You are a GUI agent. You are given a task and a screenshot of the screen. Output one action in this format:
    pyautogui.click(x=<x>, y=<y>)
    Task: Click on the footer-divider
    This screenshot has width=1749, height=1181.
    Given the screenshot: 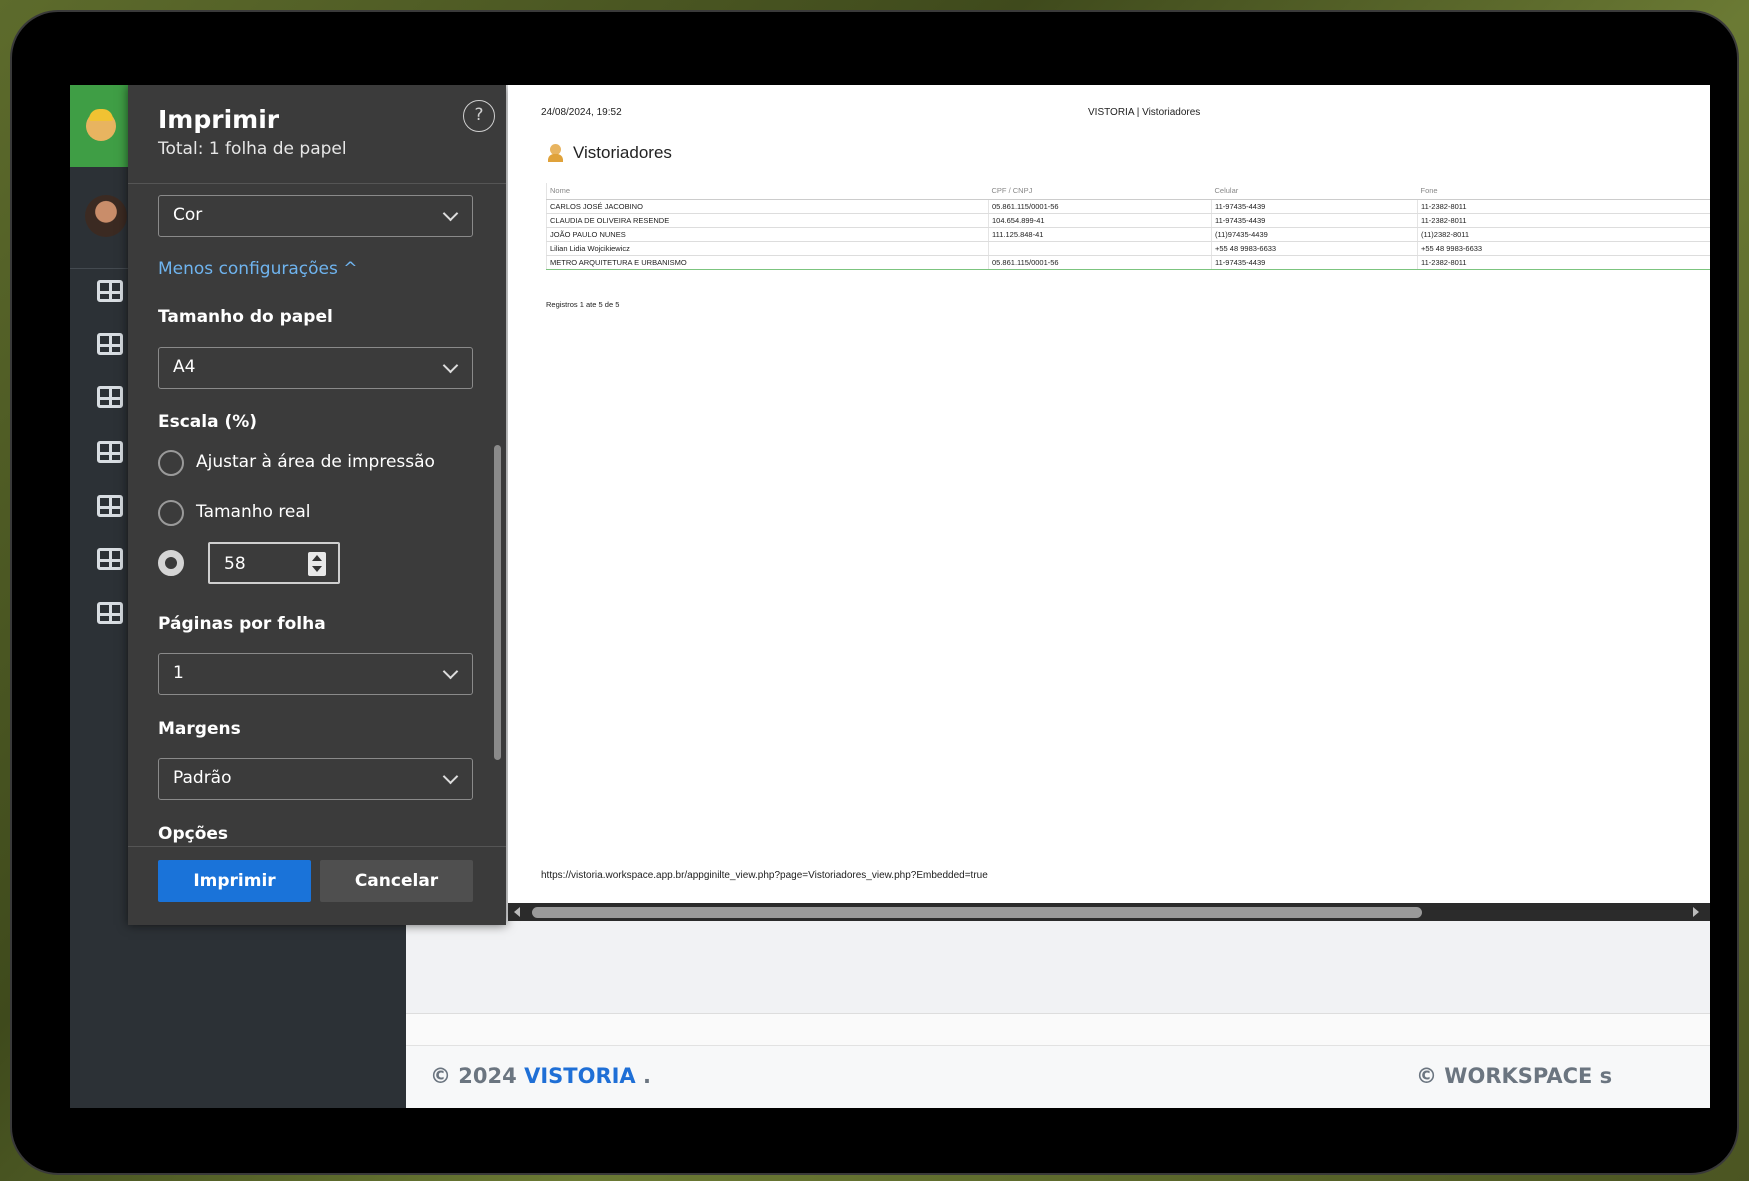 What is the action you would take?
    pyautogui.click(x=317, y=846)
    